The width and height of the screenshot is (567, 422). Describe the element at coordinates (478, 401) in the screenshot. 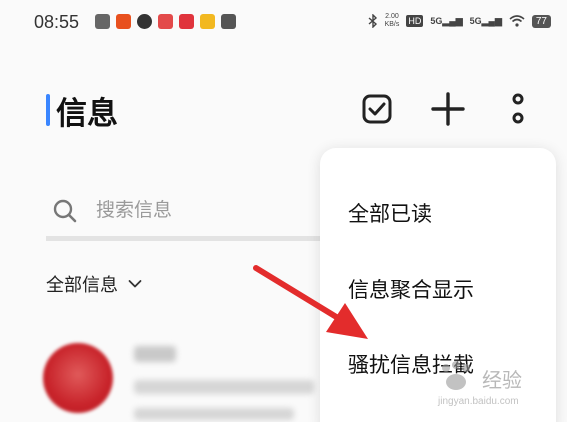

I see `watermark-url: jingyan.baidu.com` at that location.